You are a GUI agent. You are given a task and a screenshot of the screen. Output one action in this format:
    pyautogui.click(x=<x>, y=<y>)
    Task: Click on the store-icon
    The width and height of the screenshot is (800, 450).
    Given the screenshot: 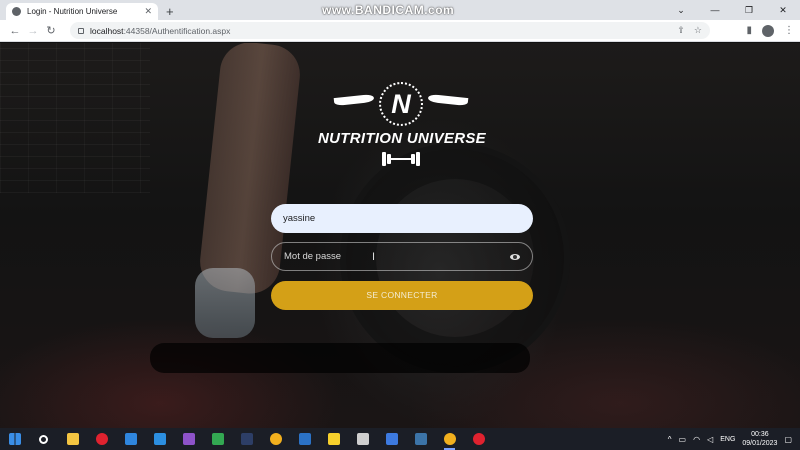 What is the action you would take?
    pyautogui.click(x=362, y=439)
    